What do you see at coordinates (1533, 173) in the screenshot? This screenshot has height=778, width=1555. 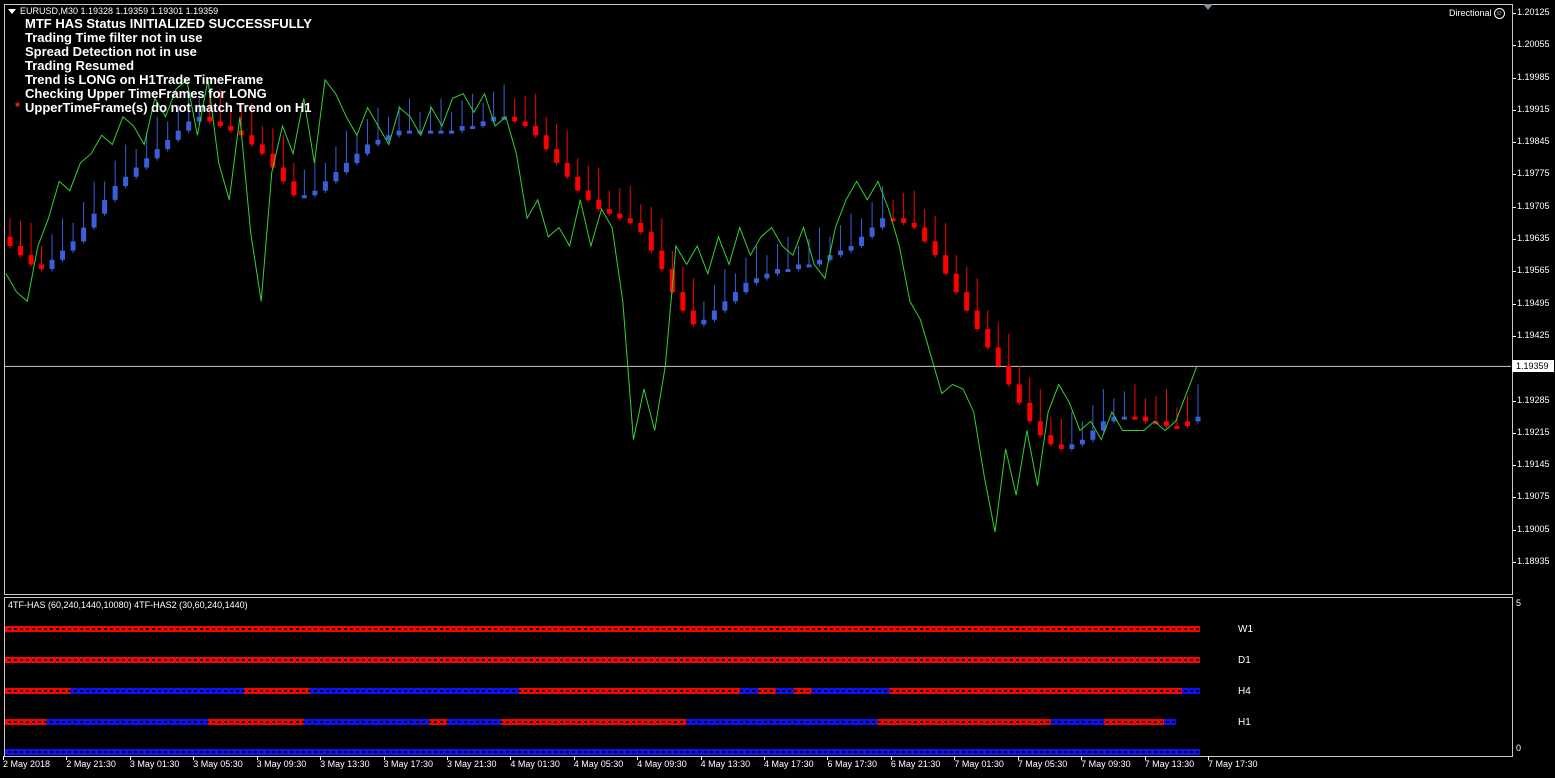 I see `price-label: 1.19775` at bounding box center [1533, 173].